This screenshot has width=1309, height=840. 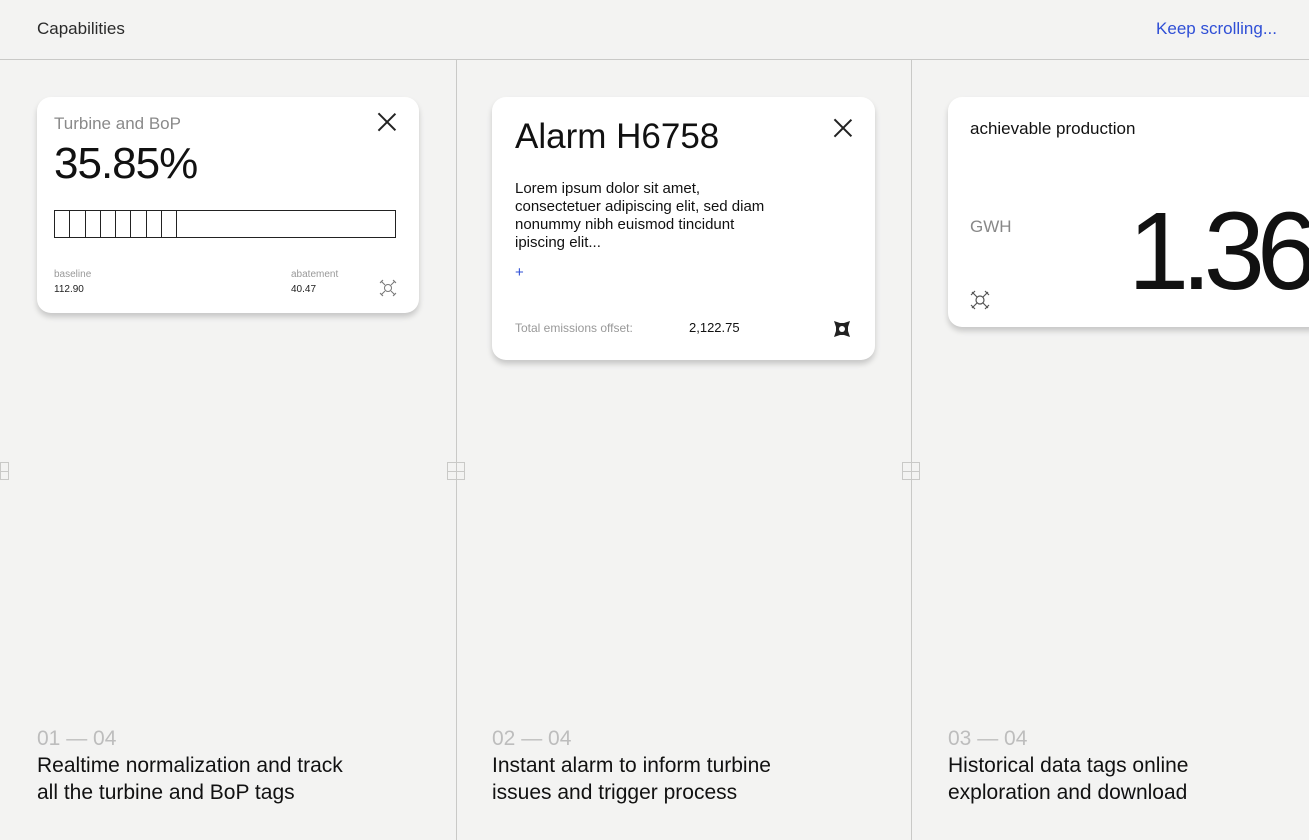 What do you see at coordinates (73, 274) in the screenshot?
I see `baseline-label: baseline` at bounding box center [73, 274].